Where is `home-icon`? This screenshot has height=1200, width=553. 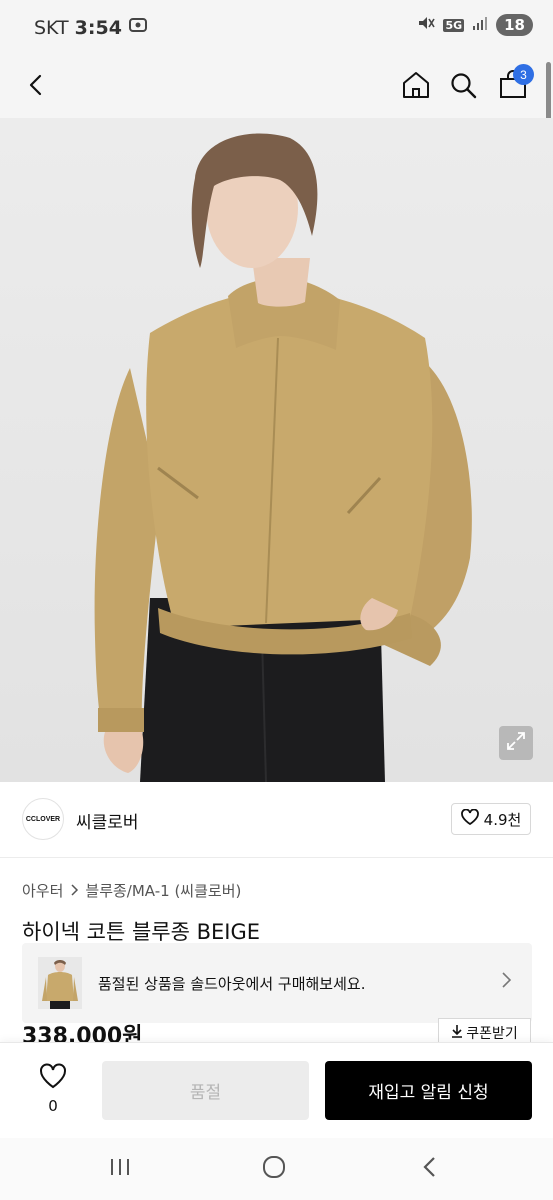
home-icon is located at coordinates (416, 87).